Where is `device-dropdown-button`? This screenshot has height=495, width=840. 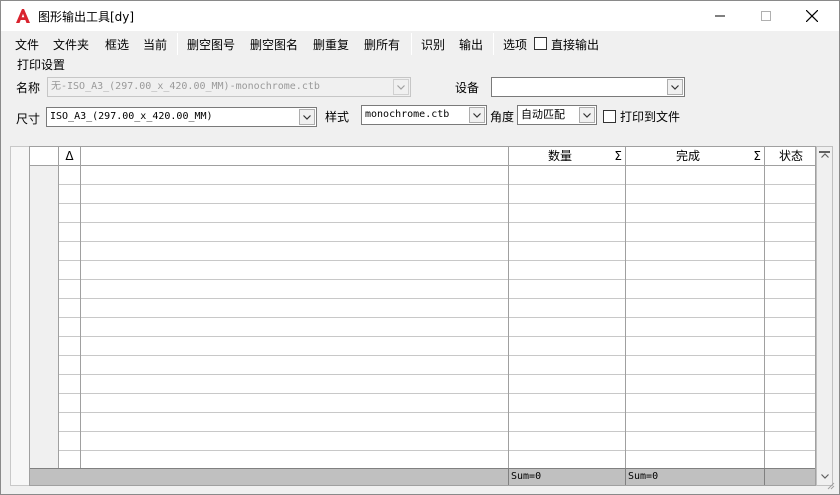
device-dropdown-button is located at coordinates (675, 87).